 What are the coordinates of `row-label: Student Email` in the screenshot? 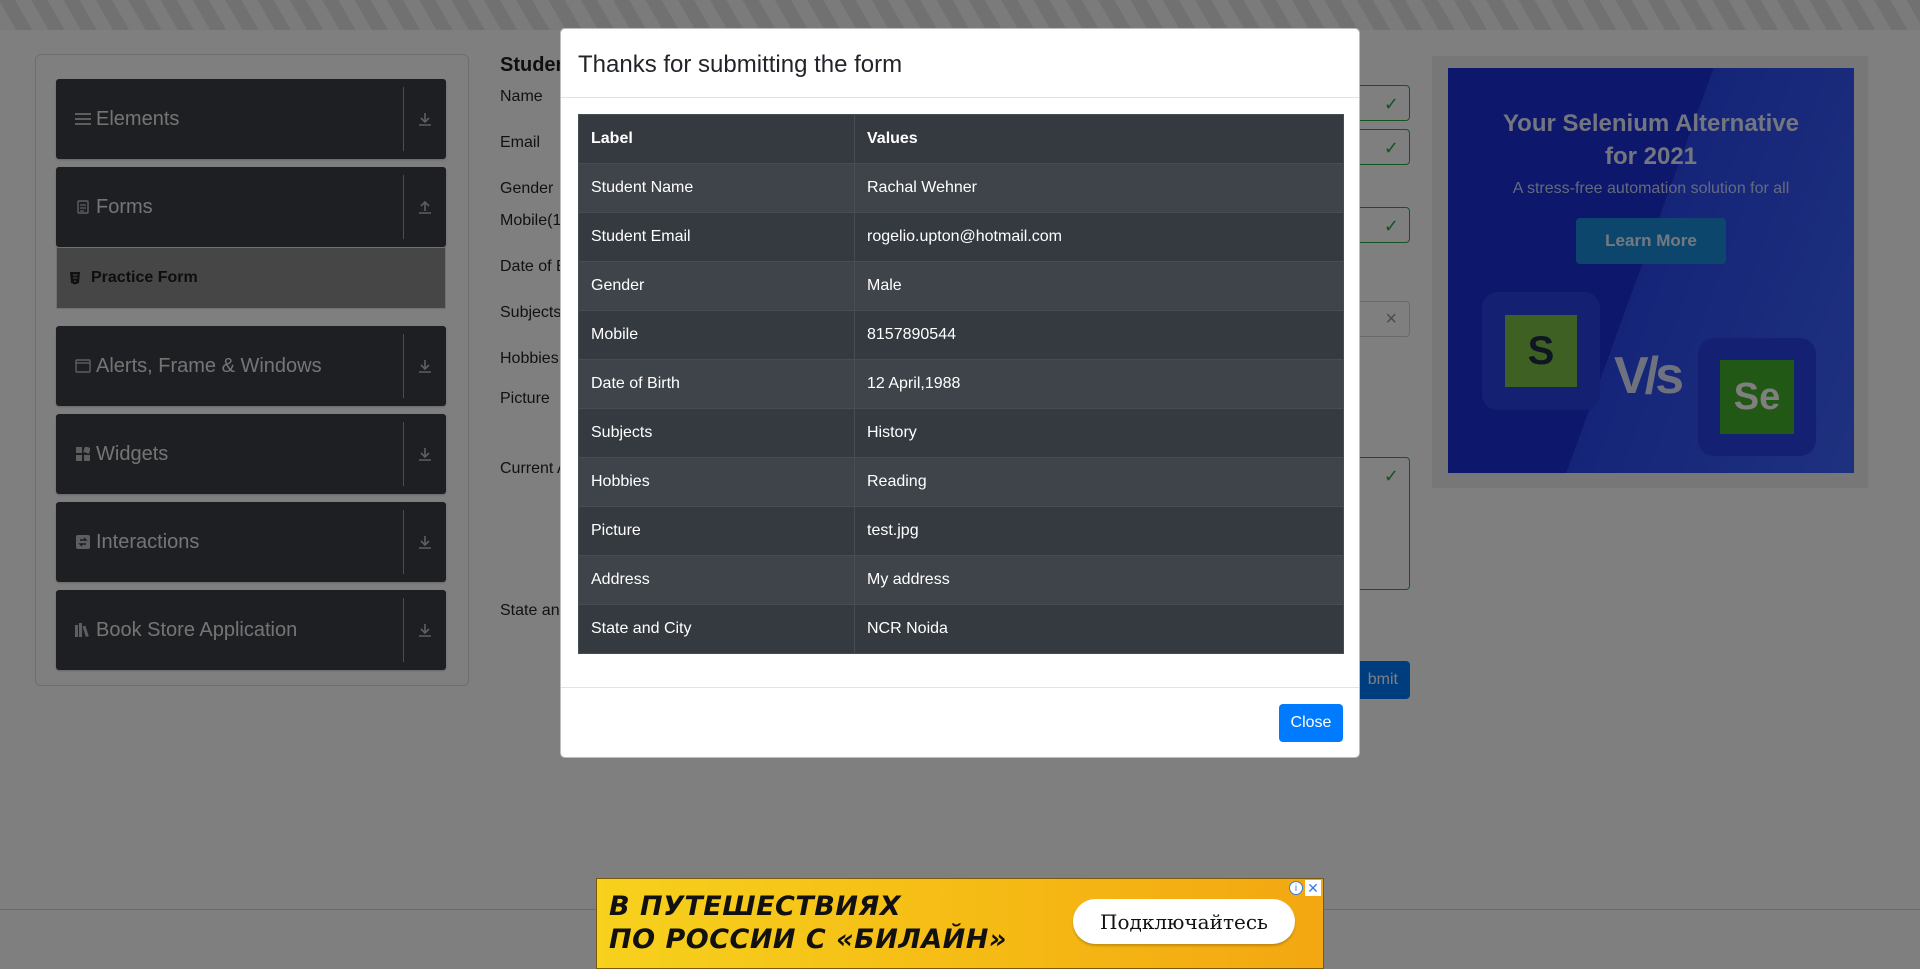 It's located at (716, 237).